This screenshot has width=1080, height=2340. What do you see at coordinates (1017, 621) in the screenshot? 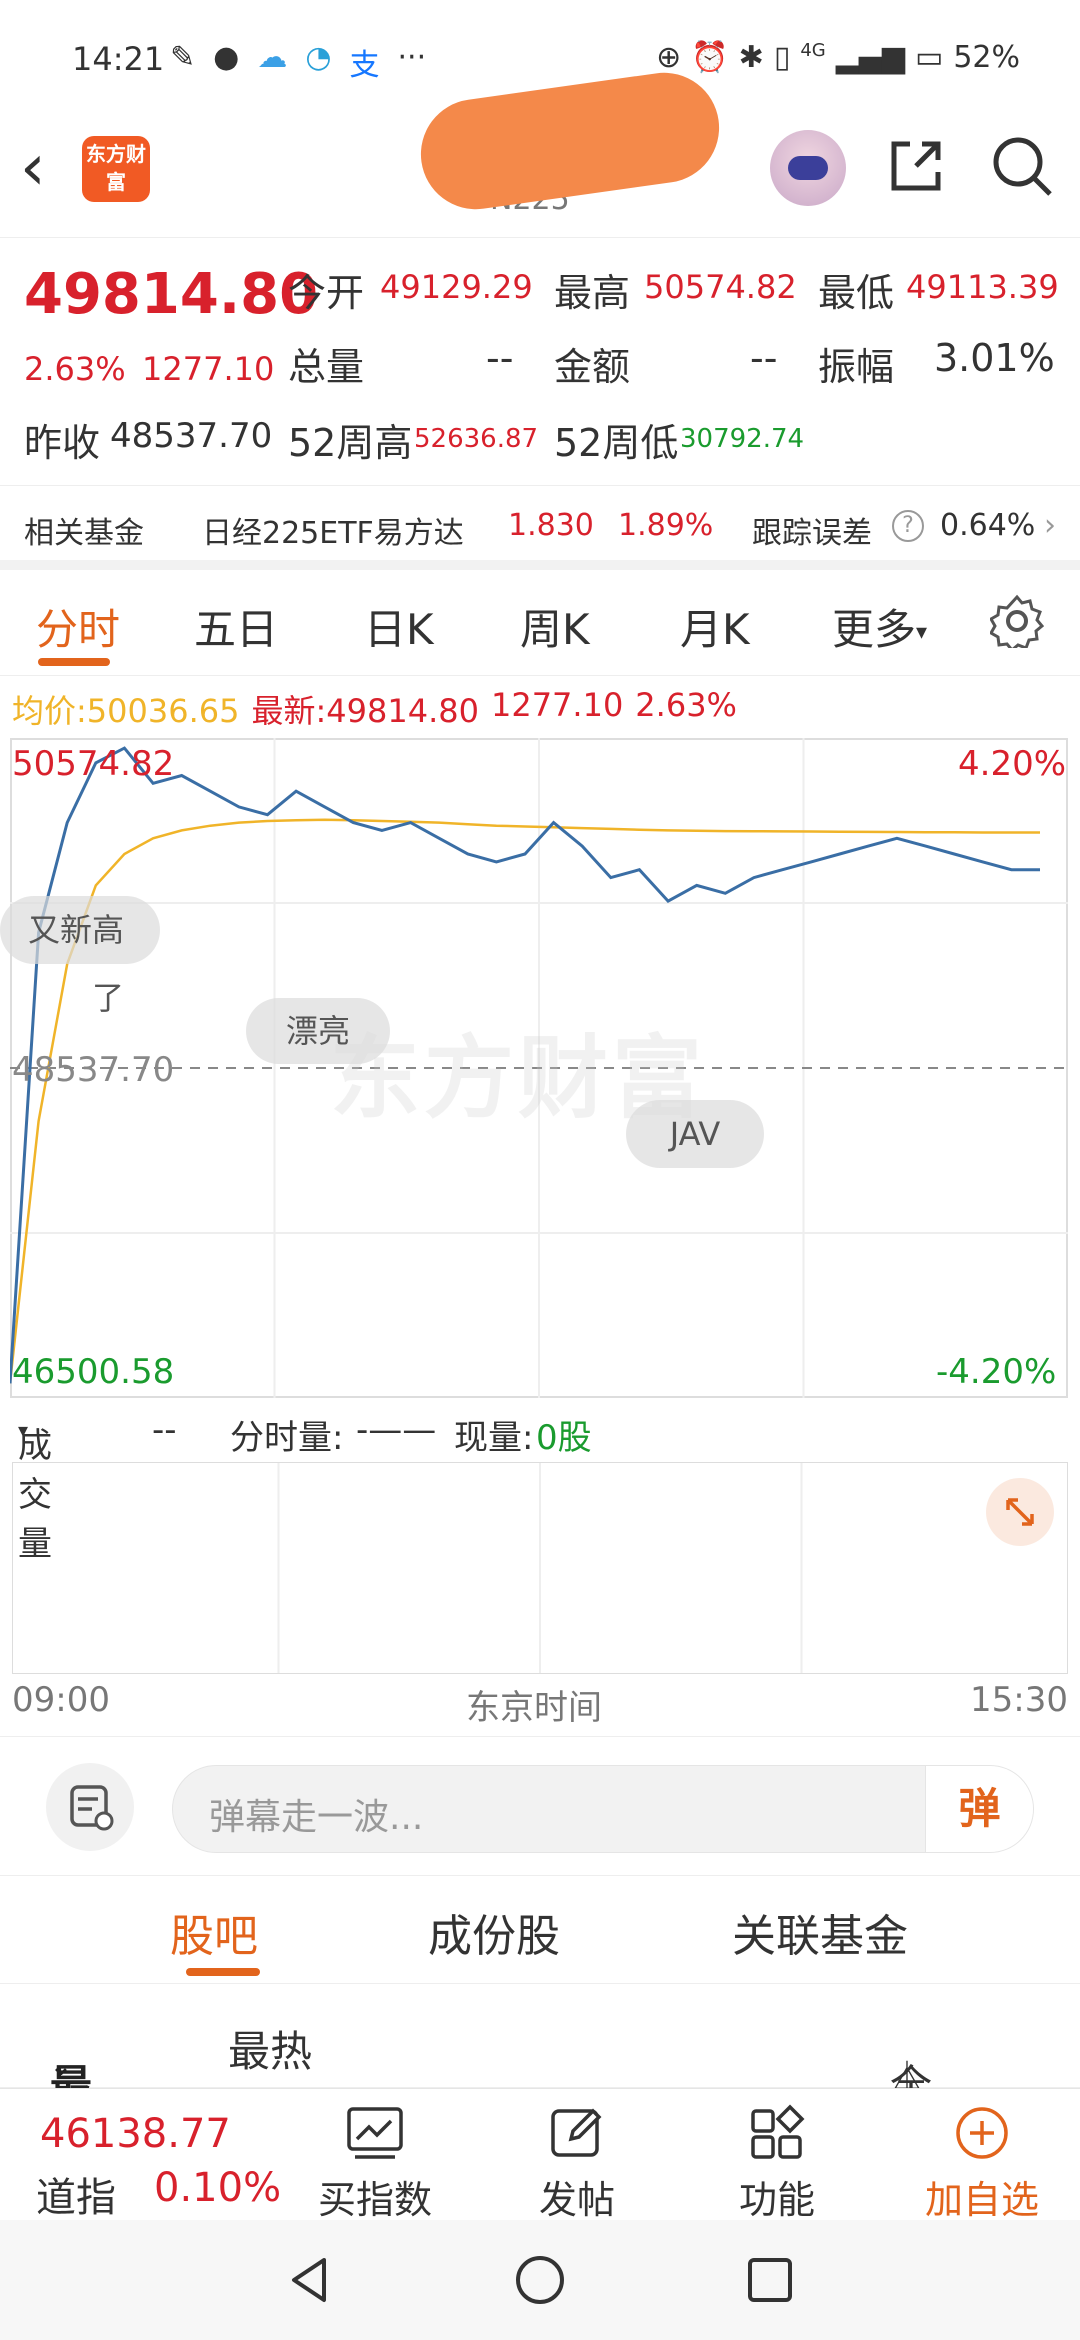
I see `gear-icon` at bounding box center [1017, 621].